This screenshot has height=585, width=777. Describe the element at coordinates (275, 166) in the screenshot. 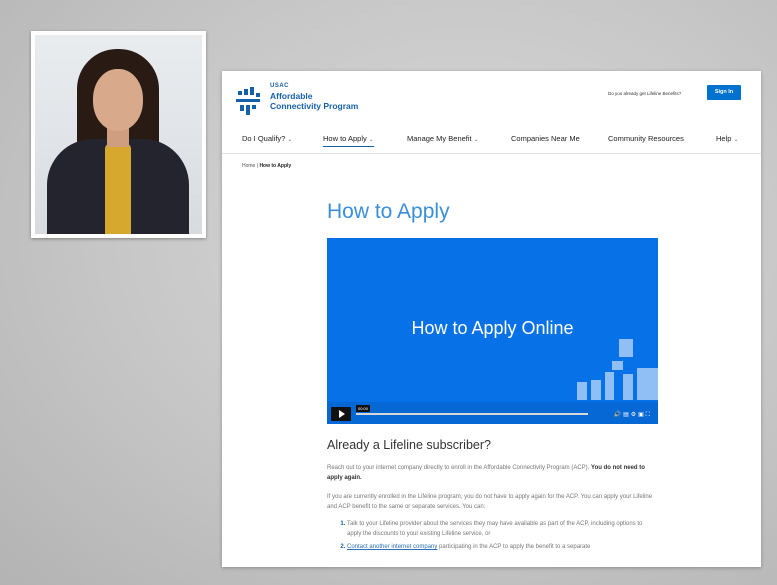

I see `breadcrumb-current: How to Apply` at that location.